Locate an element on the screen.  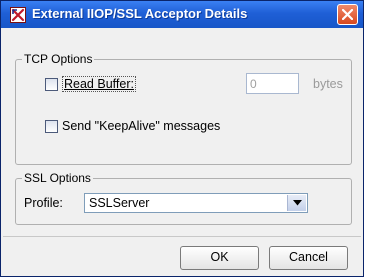
read-buffer-label: Read Buffer: is located at coordinates (99, 84).